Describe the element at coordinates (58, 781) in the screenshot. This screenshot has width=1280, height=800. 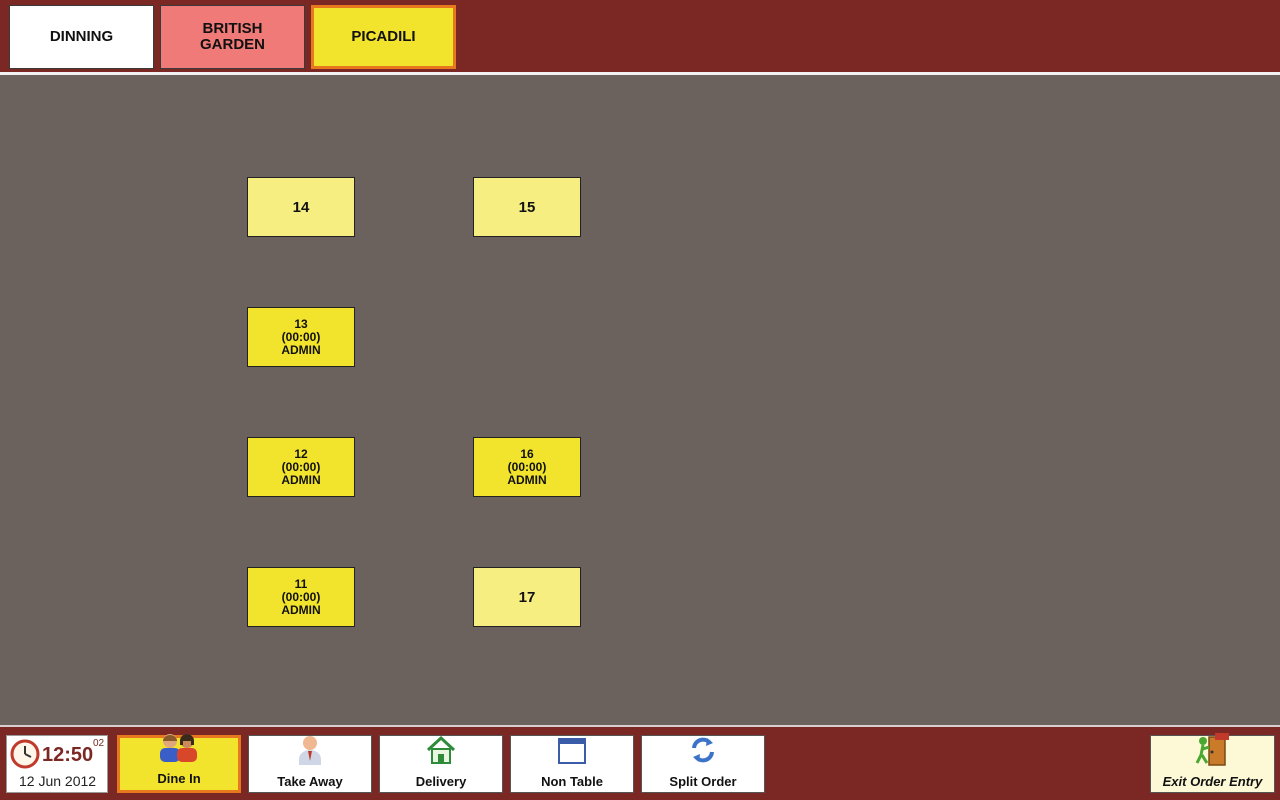
I see `clock-date: 12 Jun 2012` at that location.